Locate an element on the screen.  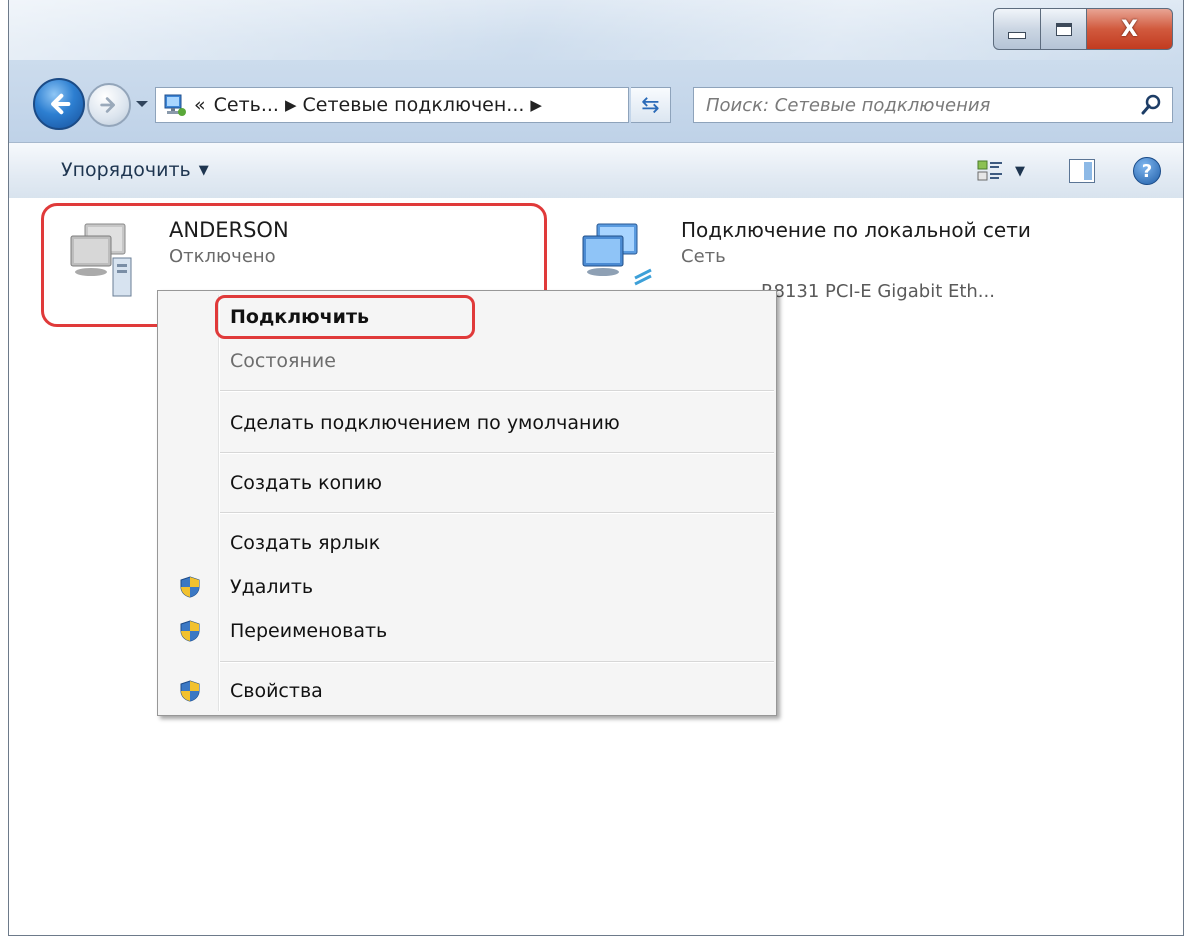
help-icon: ? is located at coordinates (1147, 171).